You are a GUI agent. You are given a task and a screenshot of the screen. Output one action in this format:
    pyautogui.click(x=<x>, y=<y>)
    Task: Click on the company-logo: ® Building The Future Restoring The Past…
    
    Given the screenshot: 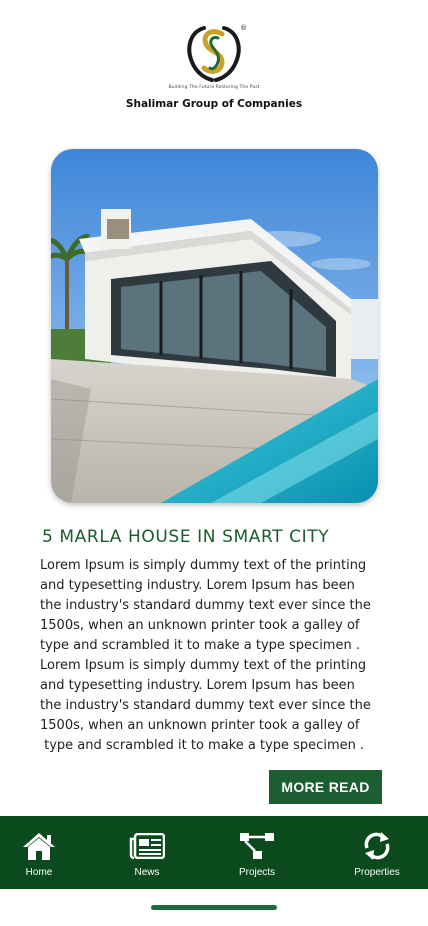 What is the action you would take?
    pyautogui.click(x=214, y=72)
    